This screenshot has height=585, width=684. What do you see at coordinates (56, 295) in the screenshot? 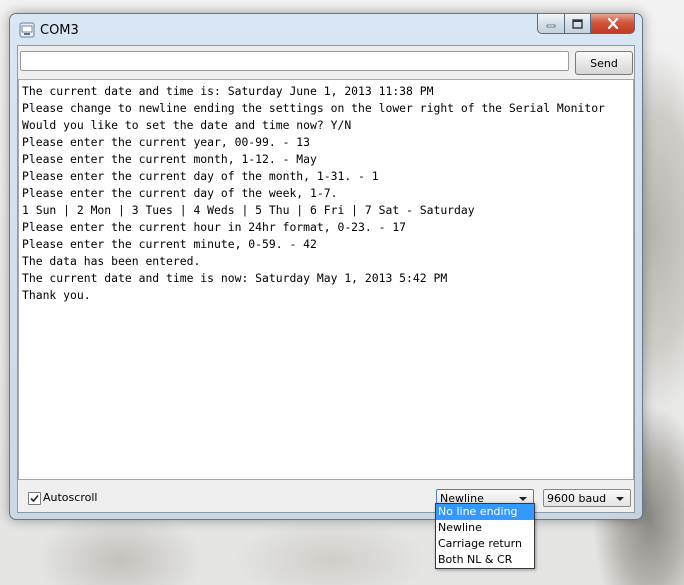
I see `output-line: Thank you.` at bounding box center [56, 295].